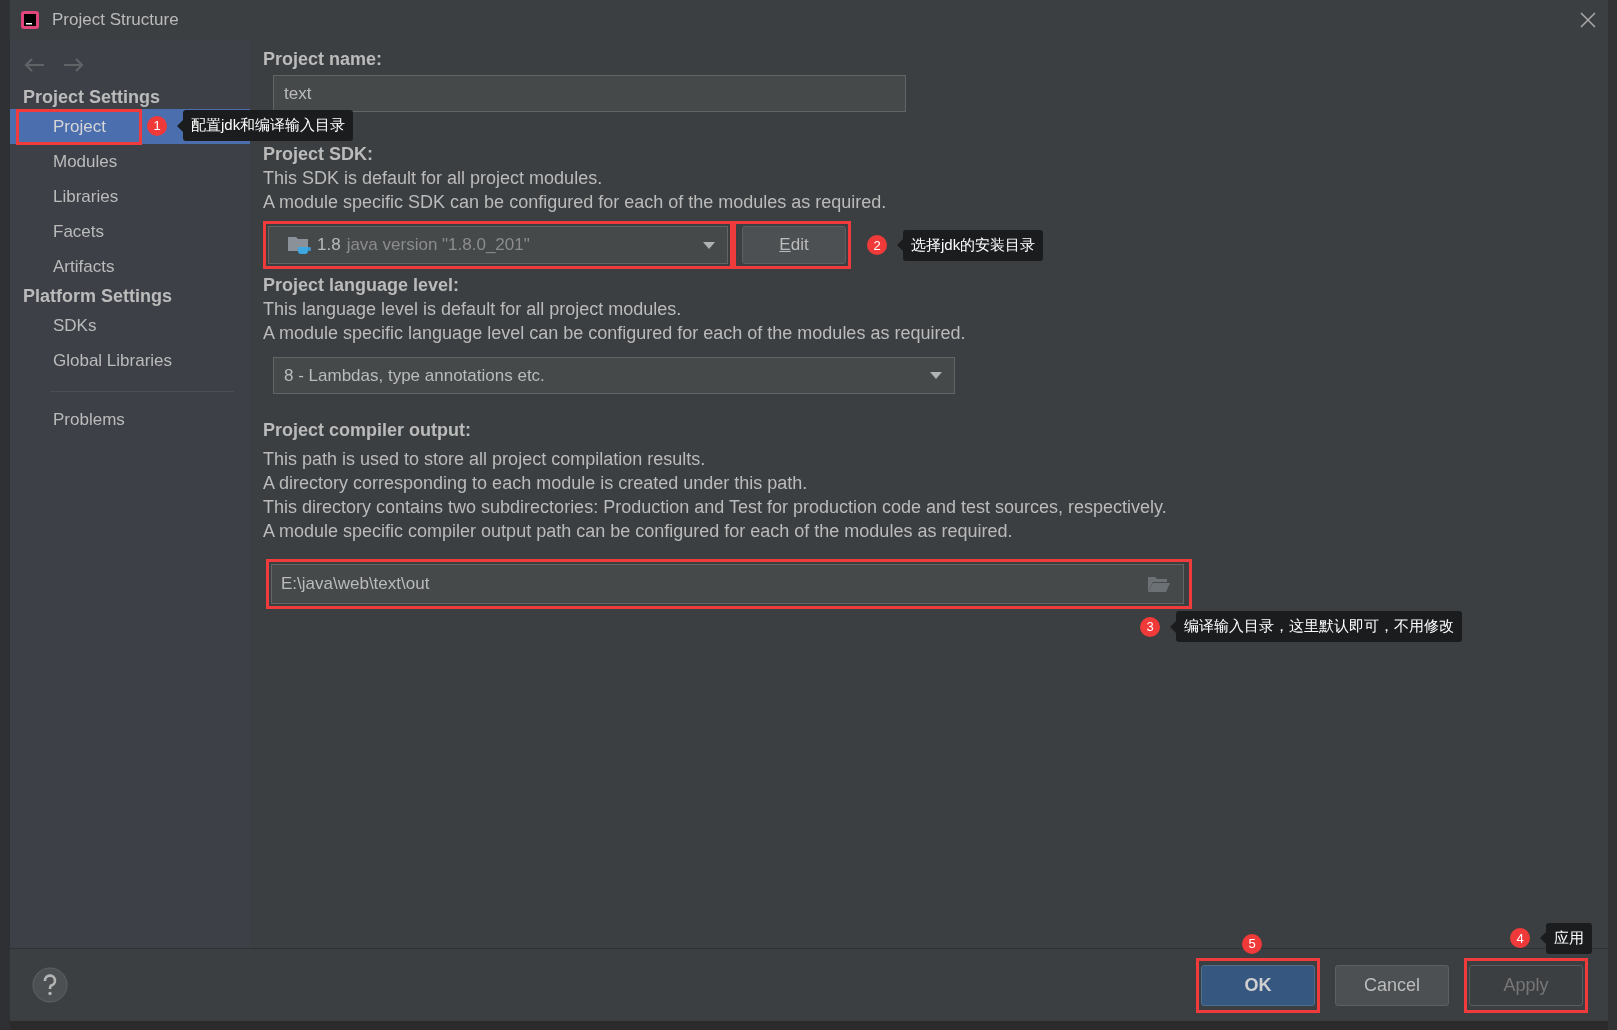  What do you see at coordinates (89, 419) in the screenshot?
I see `item-label: Problems` at bounding box center [89, 419].